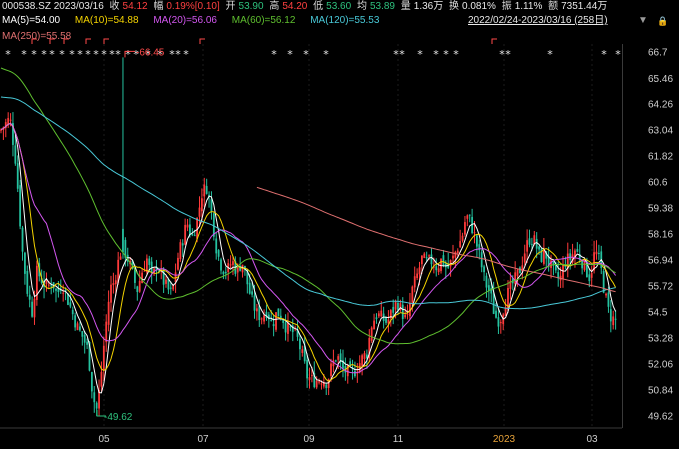  What do you see at coordinates (592, 439) in the screenshot?
I see `x-tick-label: 03` at bounding box center [592, 439].